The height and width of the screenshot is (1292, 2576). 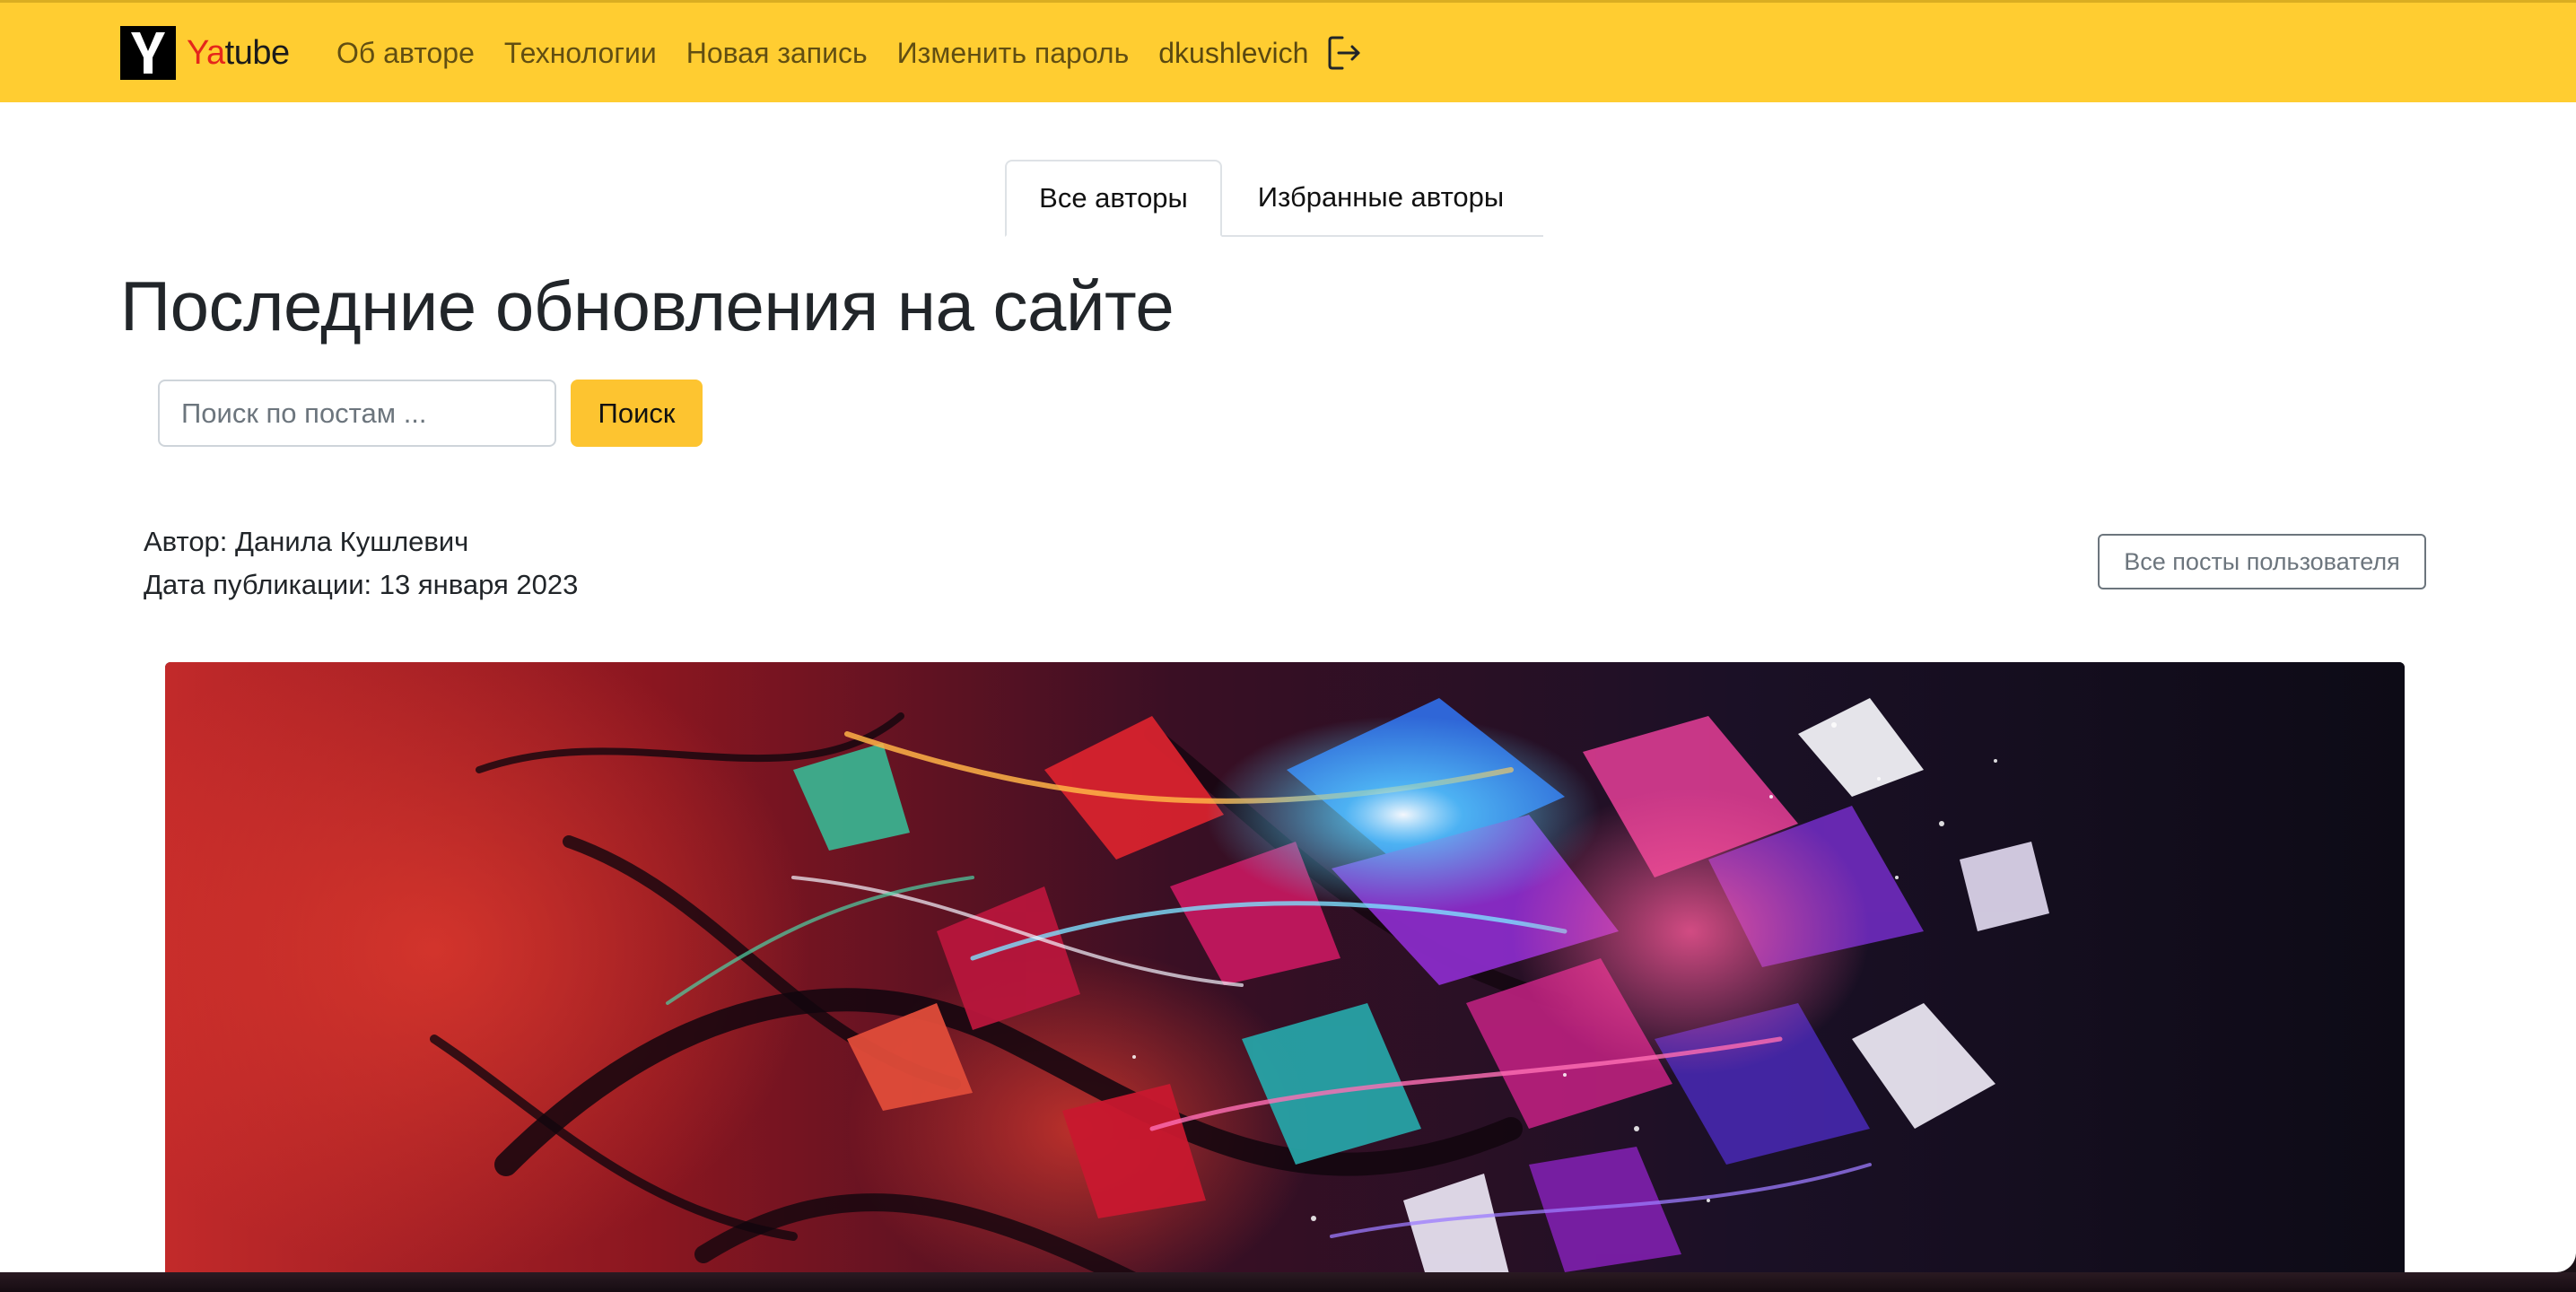 What do you see at coordinates (1114, 198) in the screenshot?
I see `tab-all-authors: Все авторы` at bounding box center [1114, 198].